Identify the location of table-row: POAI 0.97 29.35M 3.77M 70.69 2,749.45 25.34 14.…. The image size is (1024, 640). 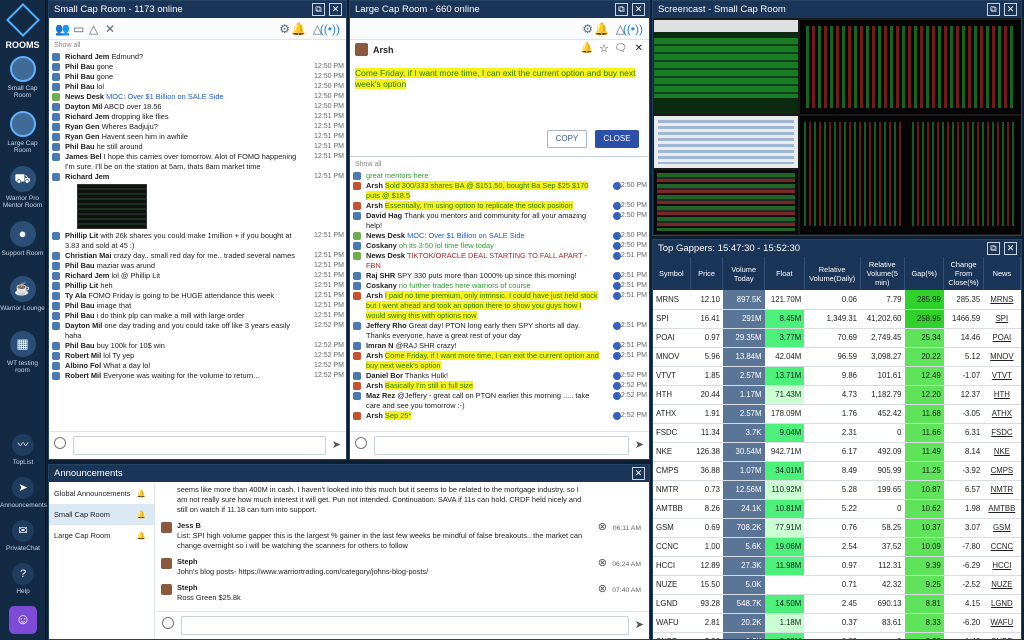
(837, 338).